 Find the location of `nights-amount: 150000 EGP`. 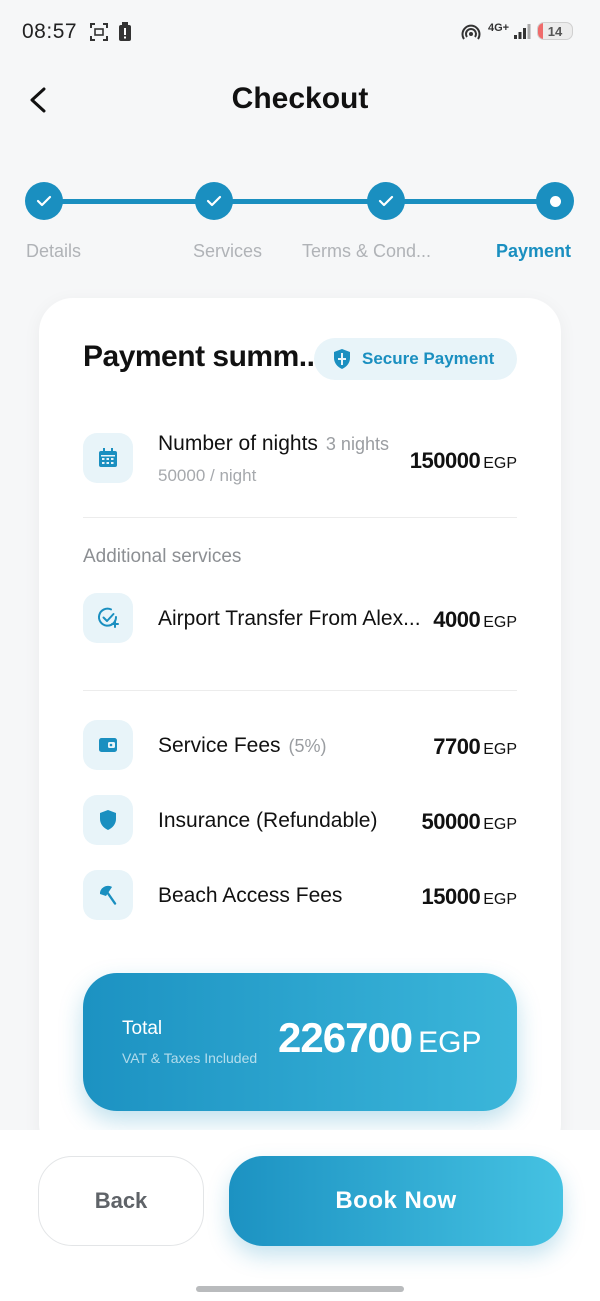

nights-amount: 150000 EGP is located at coordinates (463, 461).